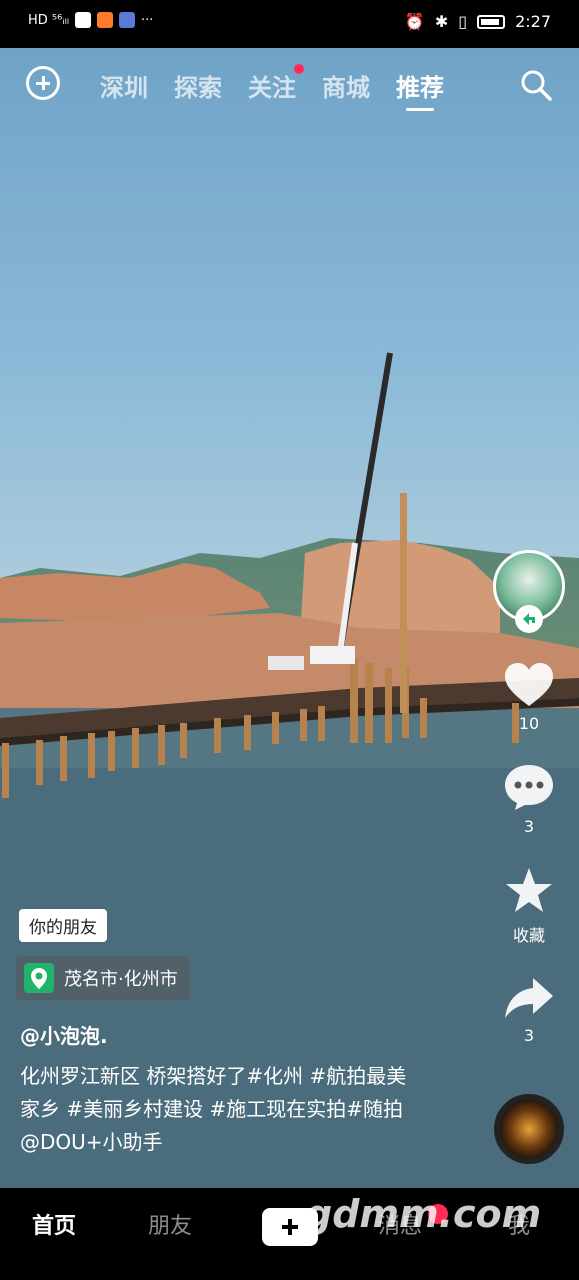 The width and height of the screenshot is (579, 1280). I want to click on comment-button: 3, so click(529, 799).